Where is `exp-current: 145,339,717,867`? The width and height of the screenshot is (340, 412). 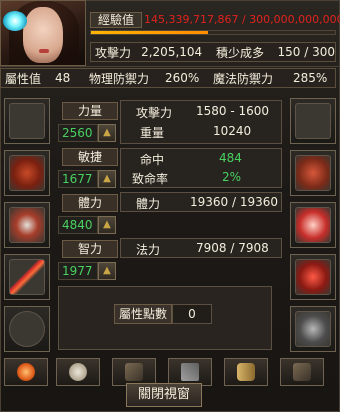 exp-current: 145,339,717,867 is located at coordinates (191, 19).